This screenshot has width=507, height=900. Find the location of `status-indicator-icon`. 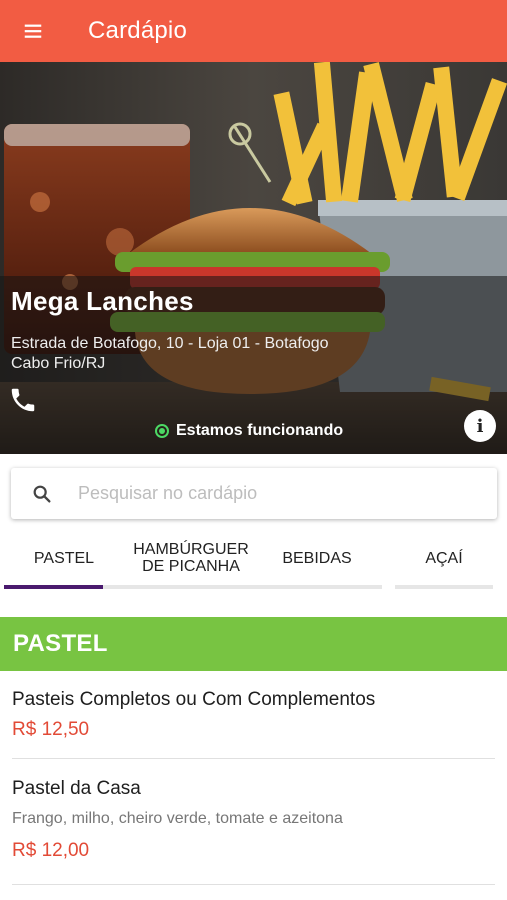

status-indicator-icon is located at coordinates (162, 431).